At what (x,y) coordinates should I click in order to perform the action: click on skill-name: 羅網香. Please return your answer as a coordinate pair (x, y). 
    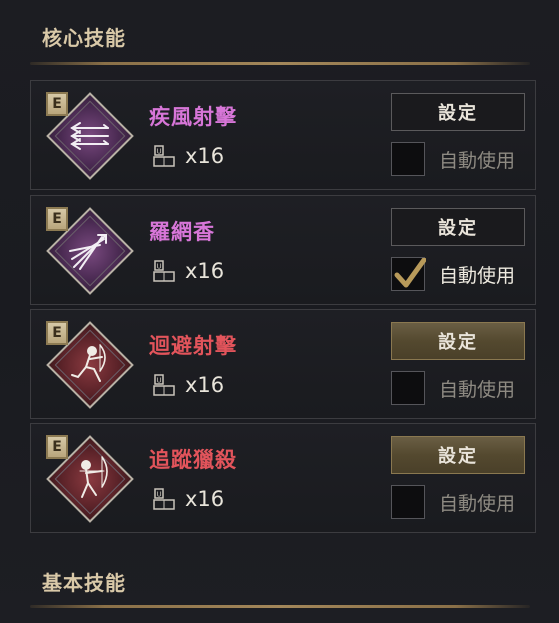
    Looking at the image, I should click on (182, 232).